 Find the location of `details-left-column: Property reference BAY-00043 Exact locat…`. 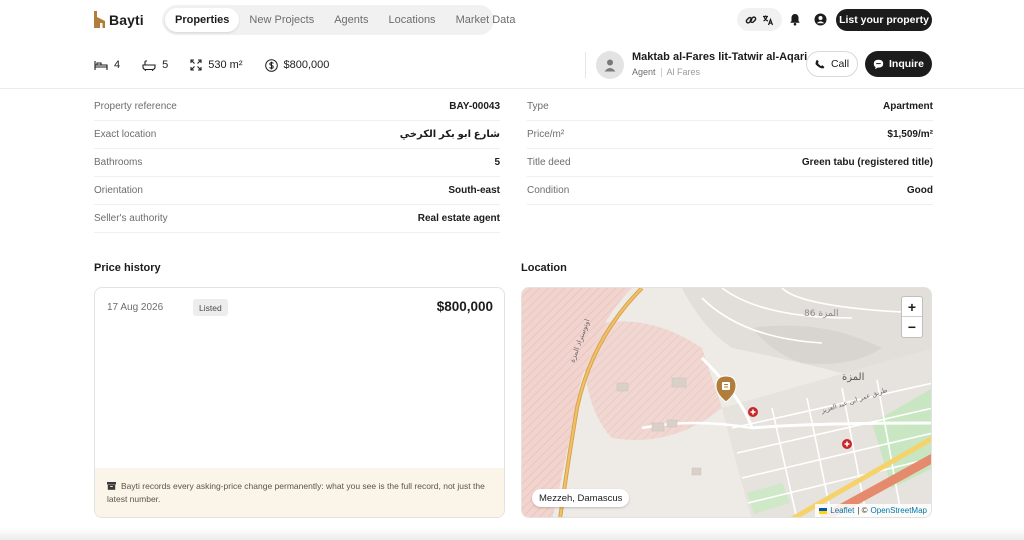

details-left-column: Property reference BAY-00043 Exact locat… is located at coordinates (297, 163).